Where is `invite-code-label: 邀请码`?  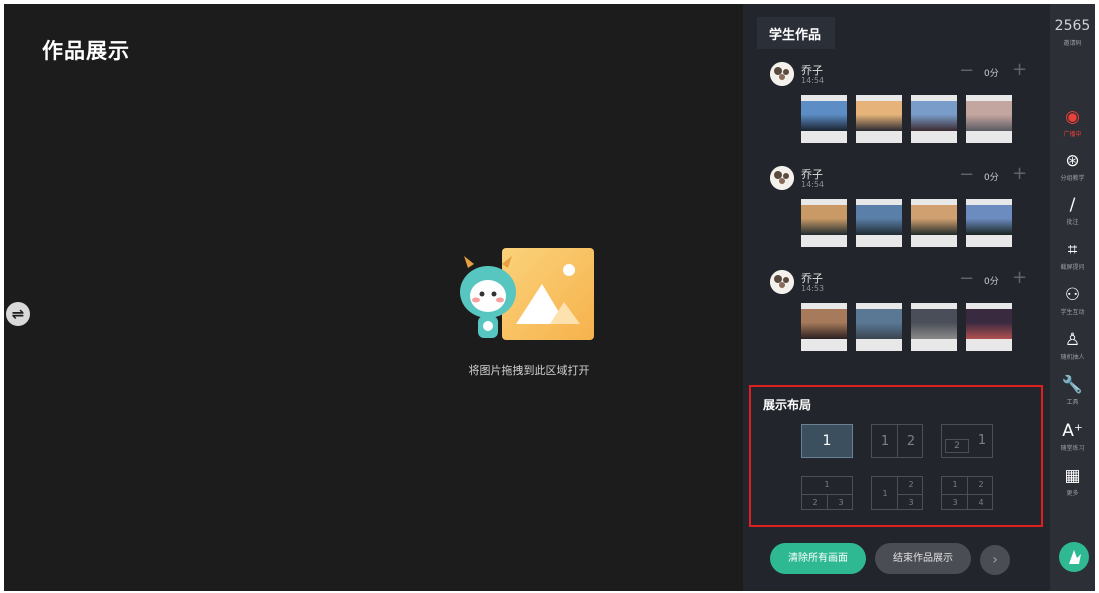
invite-code-label: 邀请码 is located at coordinates (1072, 43).